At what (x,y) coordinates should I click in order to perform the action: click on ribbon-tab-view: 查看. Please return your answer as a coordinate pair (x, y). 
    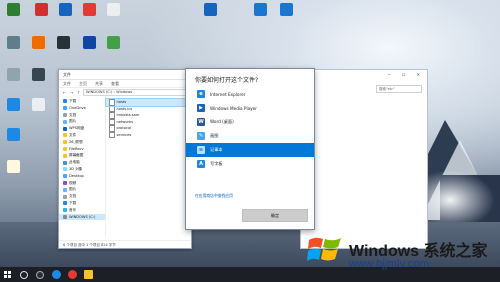
    Looking at the image, I should click on (115, 84).